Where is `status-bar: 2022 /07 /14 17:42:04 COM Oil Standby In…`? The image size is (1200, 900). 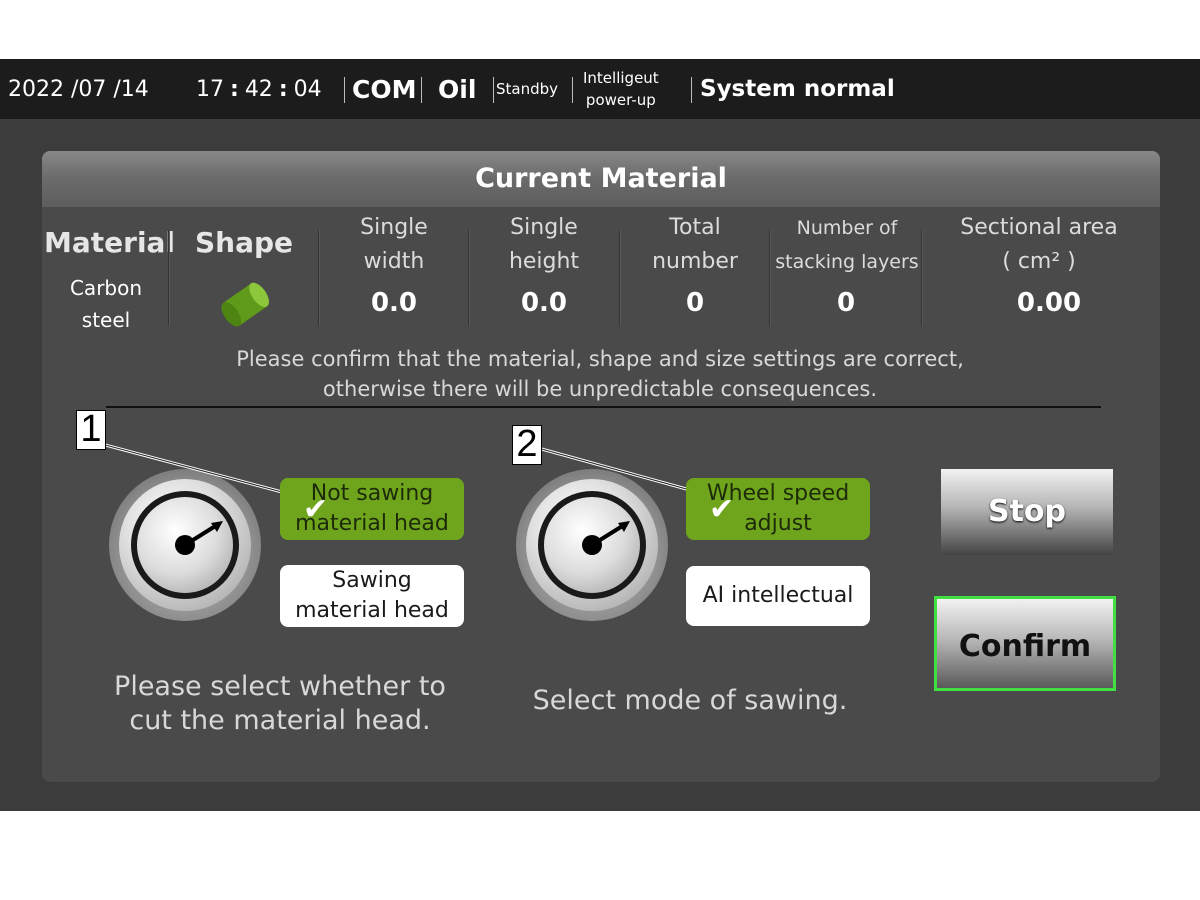 status-bar: 2022 /07 /14 17:42:04 COM Oil Standby In… is located at coordinates (600, 89).